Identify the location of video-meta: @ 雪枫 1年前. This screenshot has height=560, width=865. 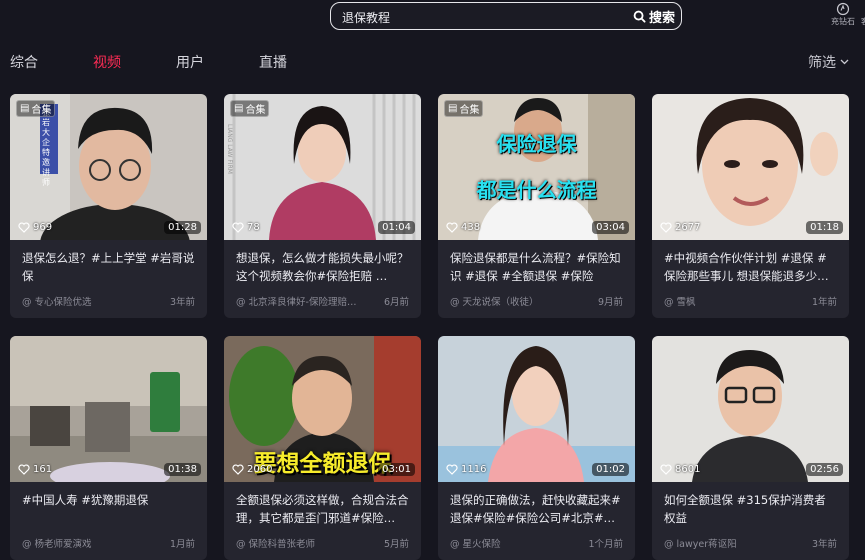
(750, 301).